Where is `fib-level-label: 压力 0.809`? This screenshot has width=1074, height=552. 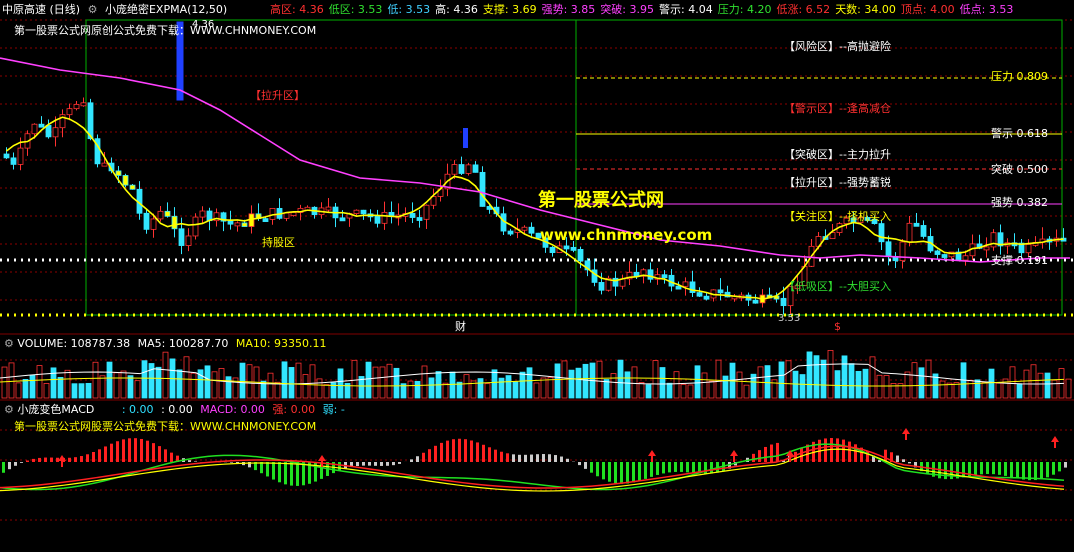
fib-level-label: 压力 0.809 is located at coordinates (1019, 76).